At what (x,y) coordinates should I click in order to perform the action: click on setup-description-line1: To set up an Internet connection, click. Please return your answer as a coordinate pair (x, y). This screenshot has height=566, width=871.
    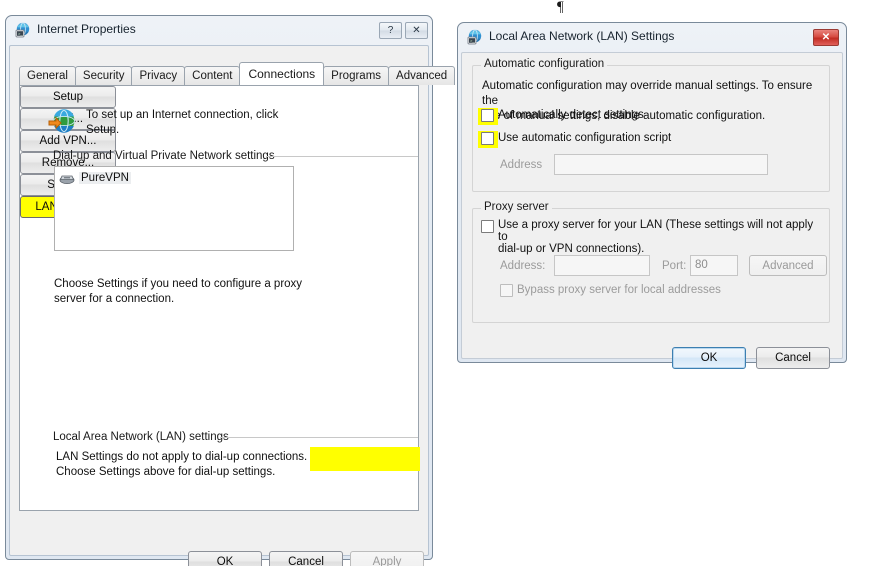
    Looking at the image, I should click on (182, 115).